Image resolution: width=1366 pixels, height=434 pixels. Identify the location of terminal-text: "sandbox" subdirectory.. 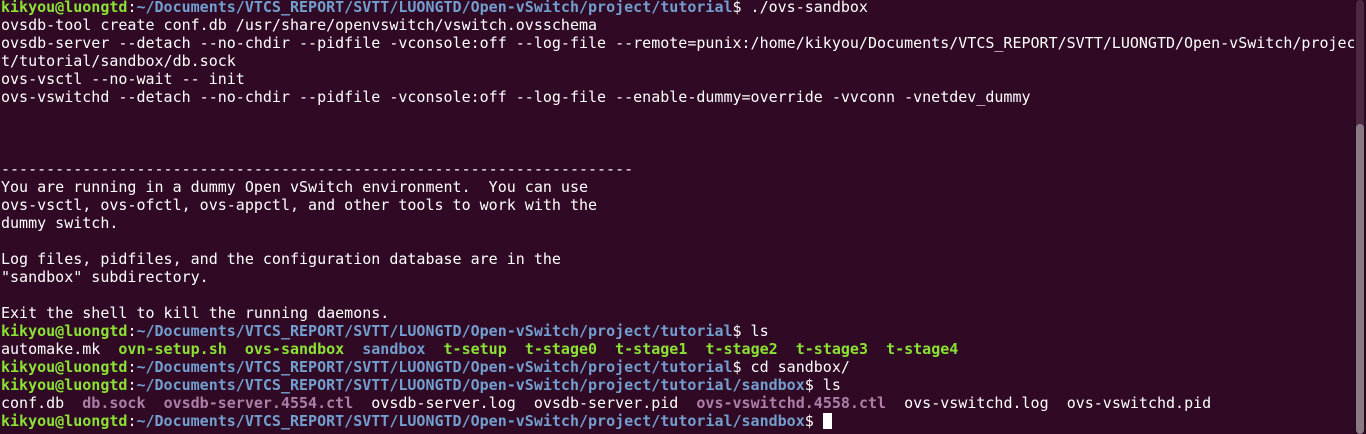
(105, 277).